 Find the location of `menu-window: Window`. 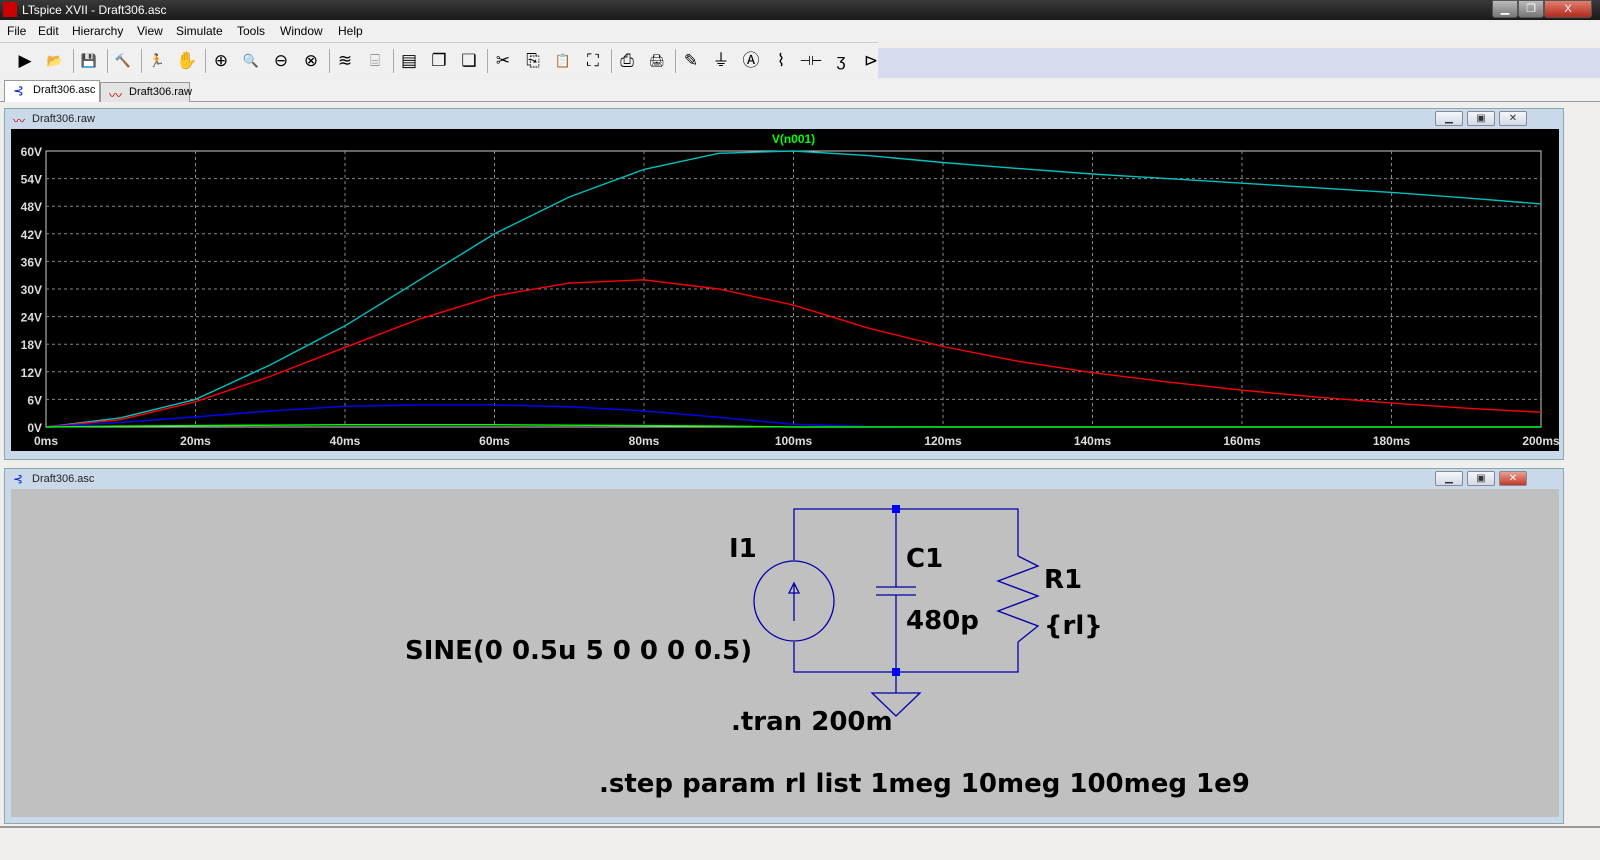

menu-window: Window is located at coordinates (301, 31).